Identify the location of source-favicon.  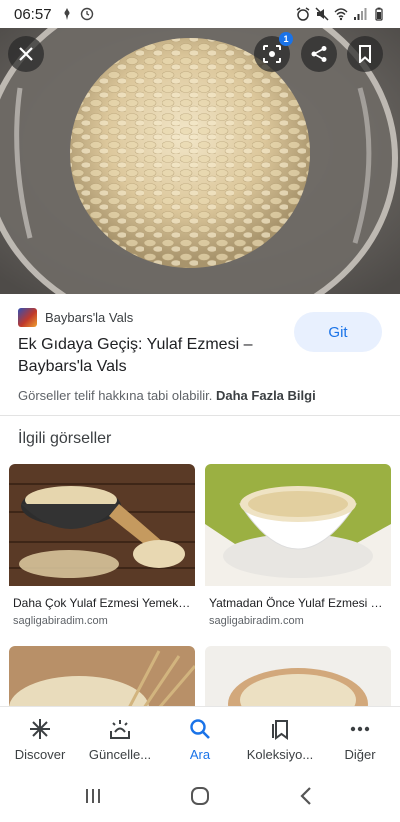
(27, 317).